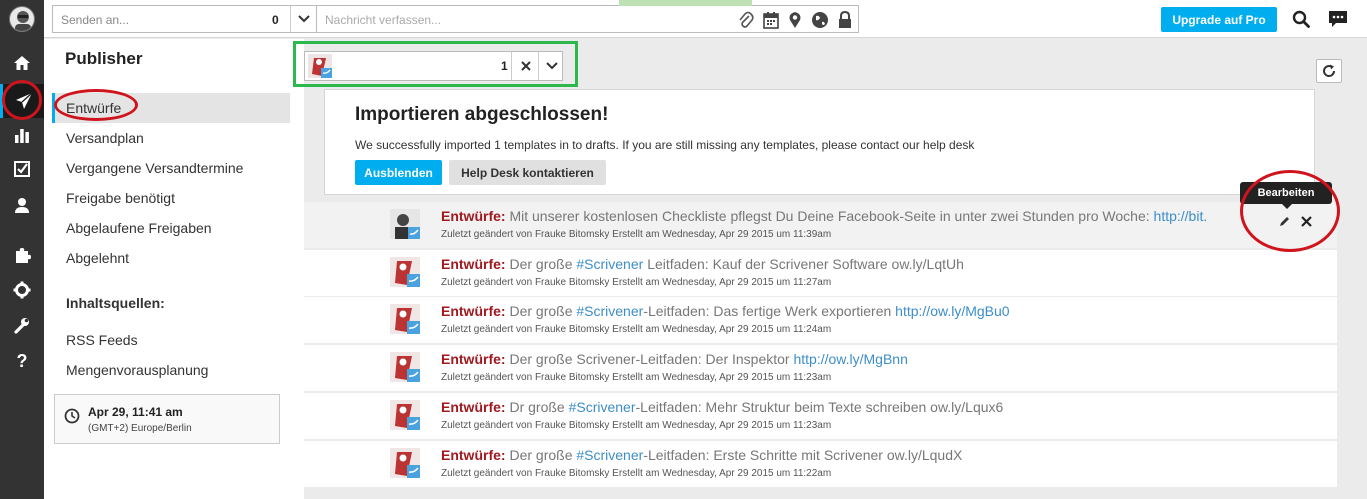  What do you see at coordinates (72, 418) in the screenshot?
I see `clock-icon` at bounding box center [72, 418].